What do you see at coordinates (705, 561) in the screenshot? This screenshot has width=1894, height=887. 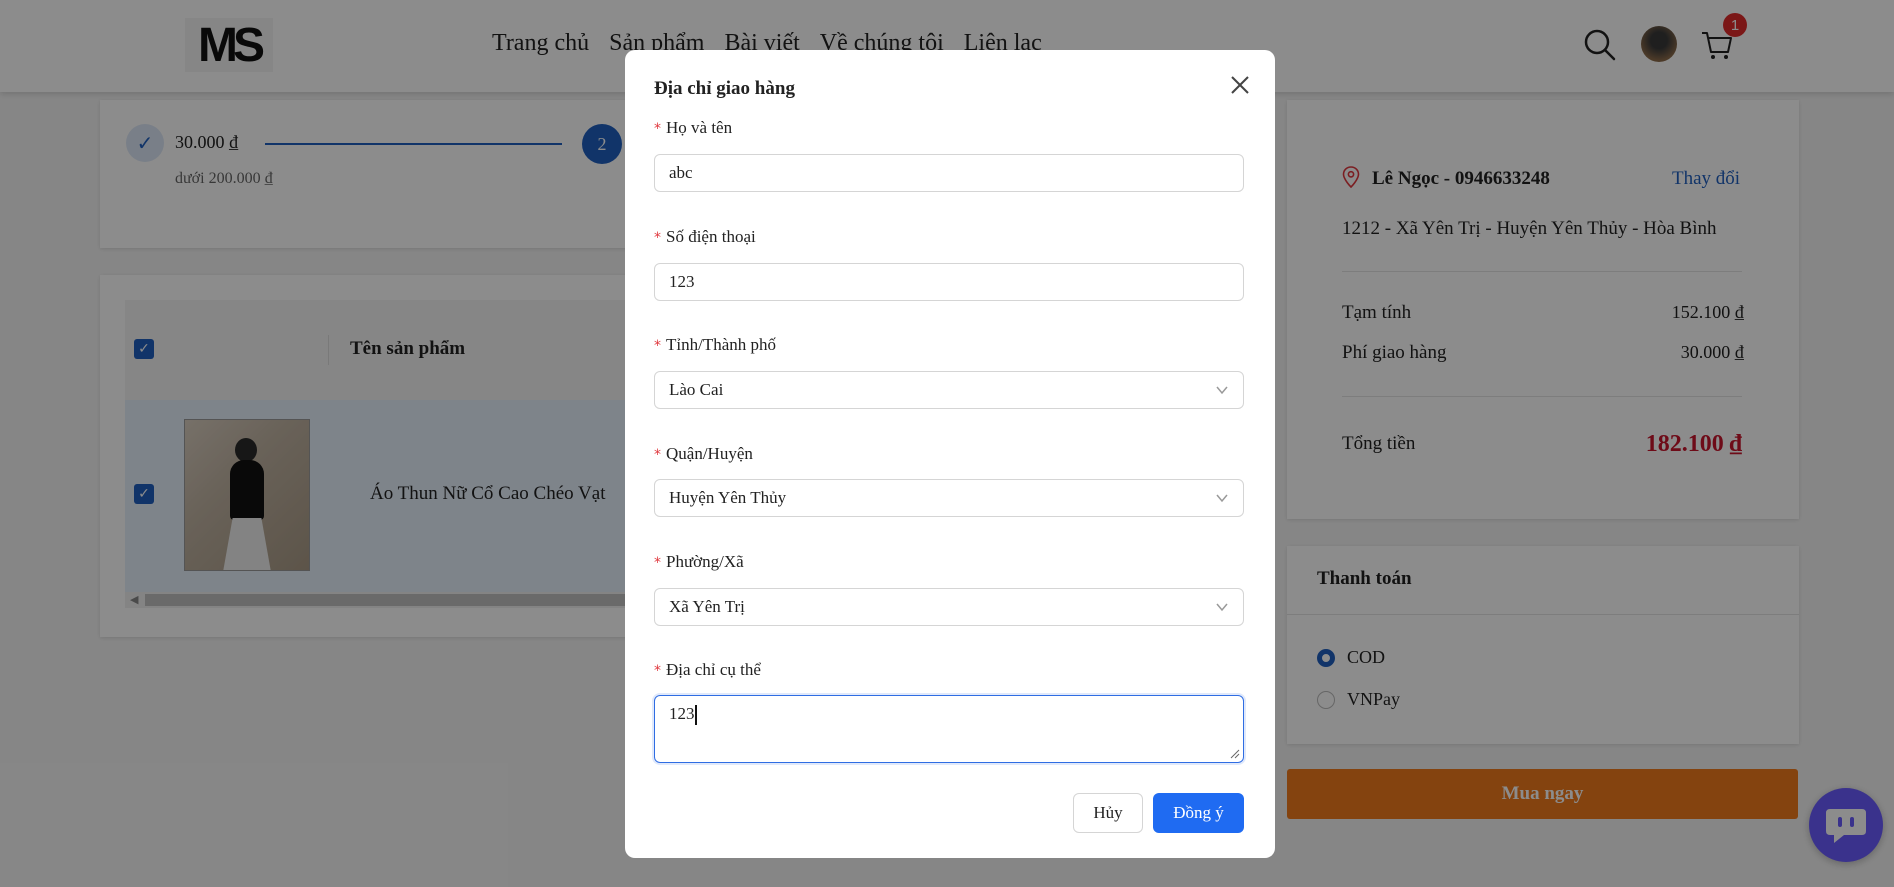 I see `ward-label-text: Phường/Xã` at bounding box center [705, 561].